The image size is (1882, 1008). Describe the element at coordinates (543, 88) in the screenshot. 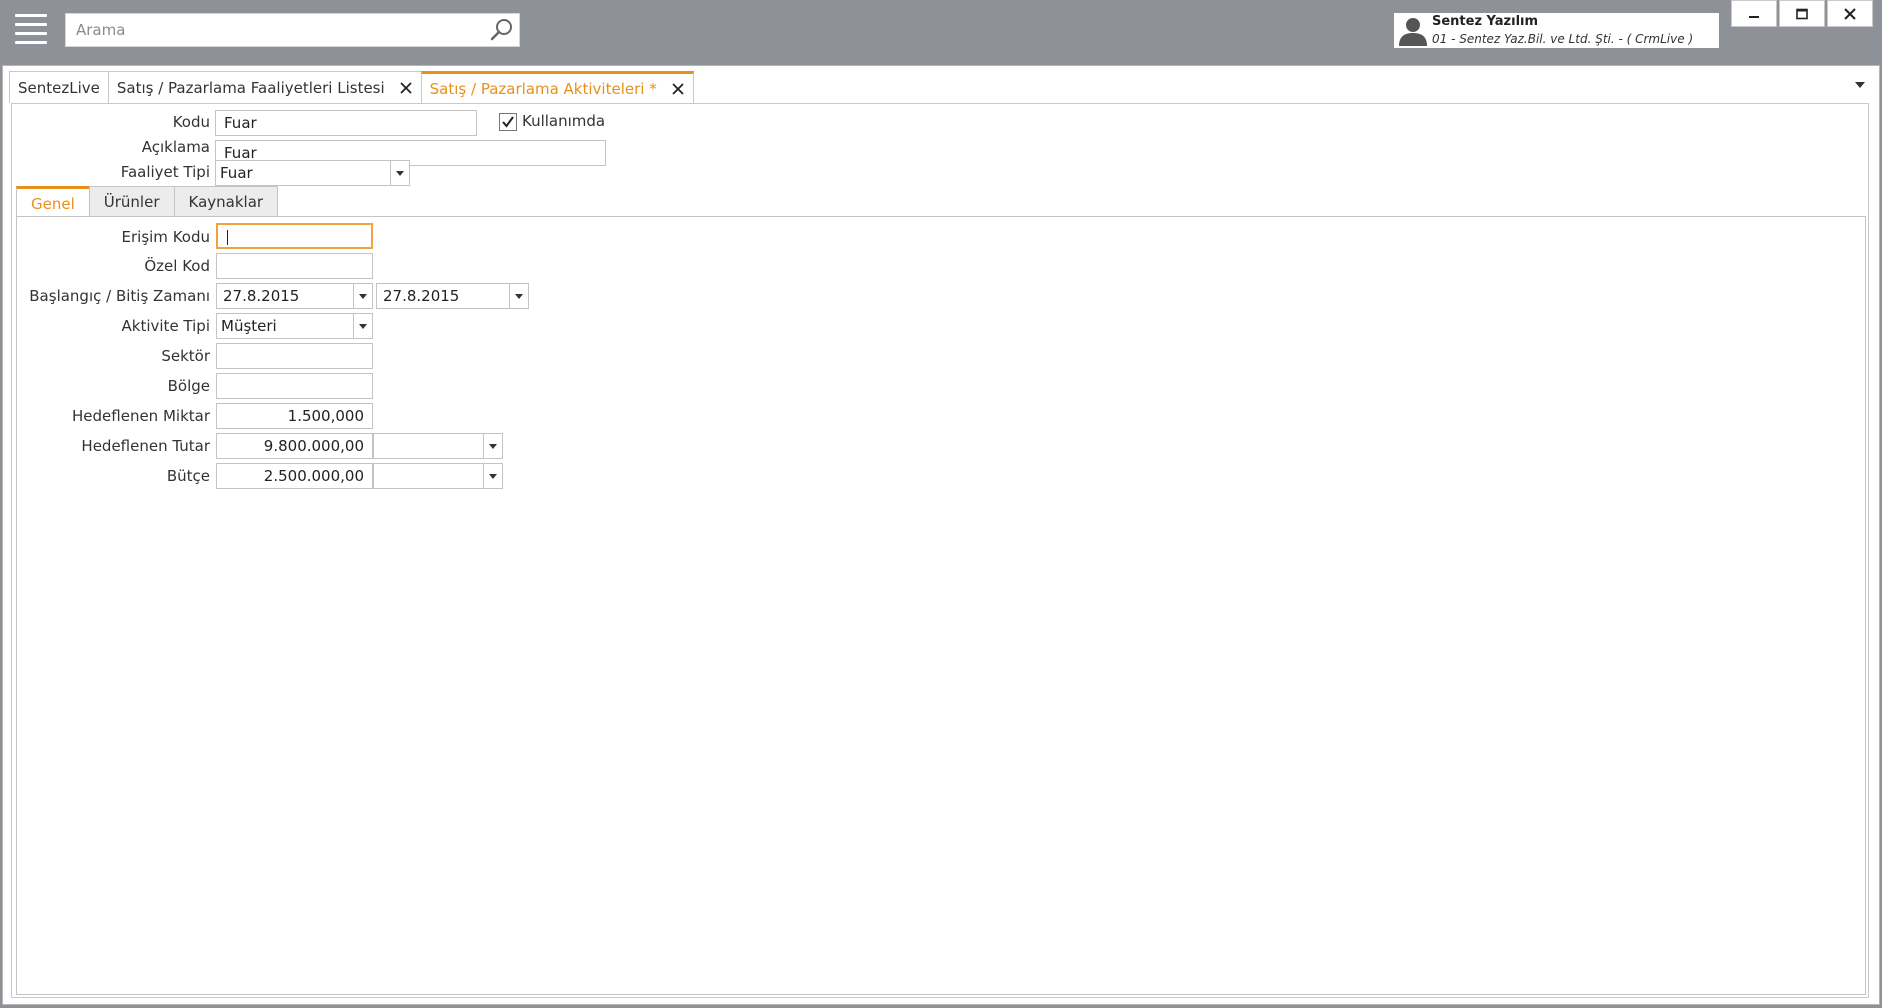

I see `tab-label: Satış / Pazarlama Aktiviteleri *` at that location.